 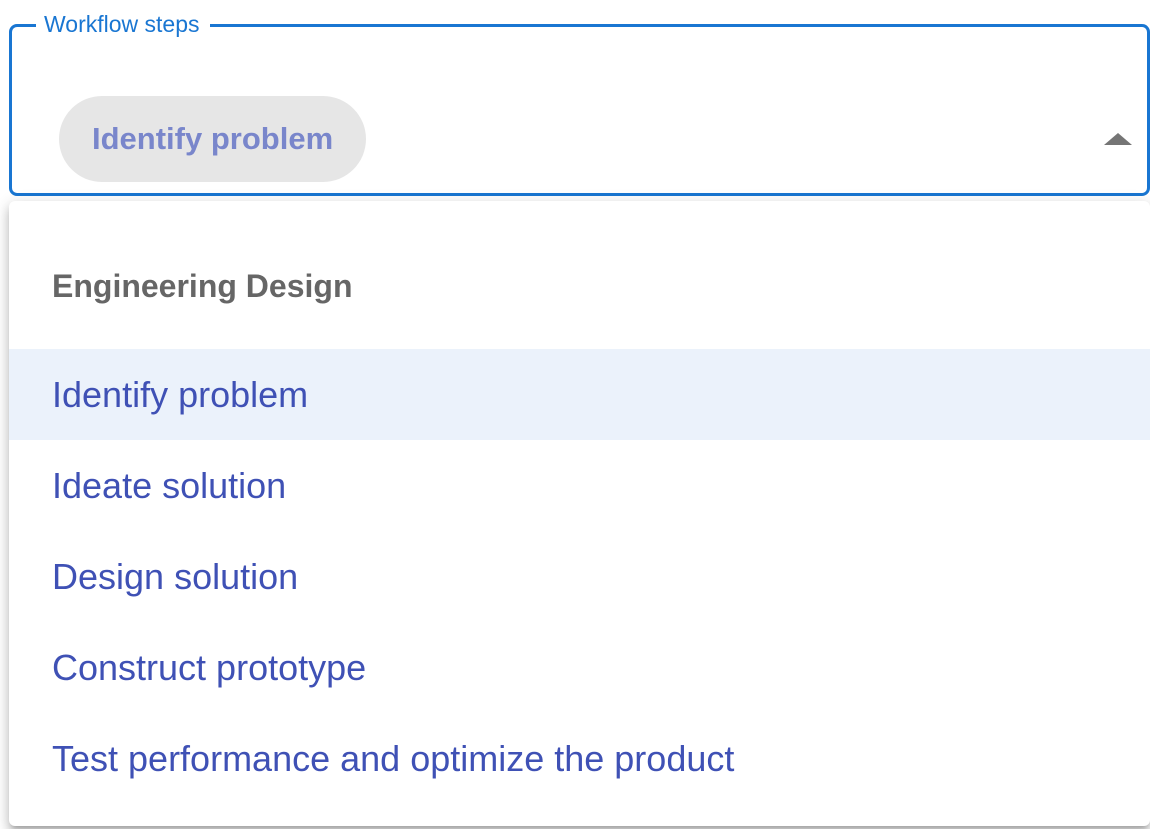 What do you see at coordinates (579, 394) in the screenshot?
I see `option-identify-problem: Identify problem` at bounding box center [579, 394].